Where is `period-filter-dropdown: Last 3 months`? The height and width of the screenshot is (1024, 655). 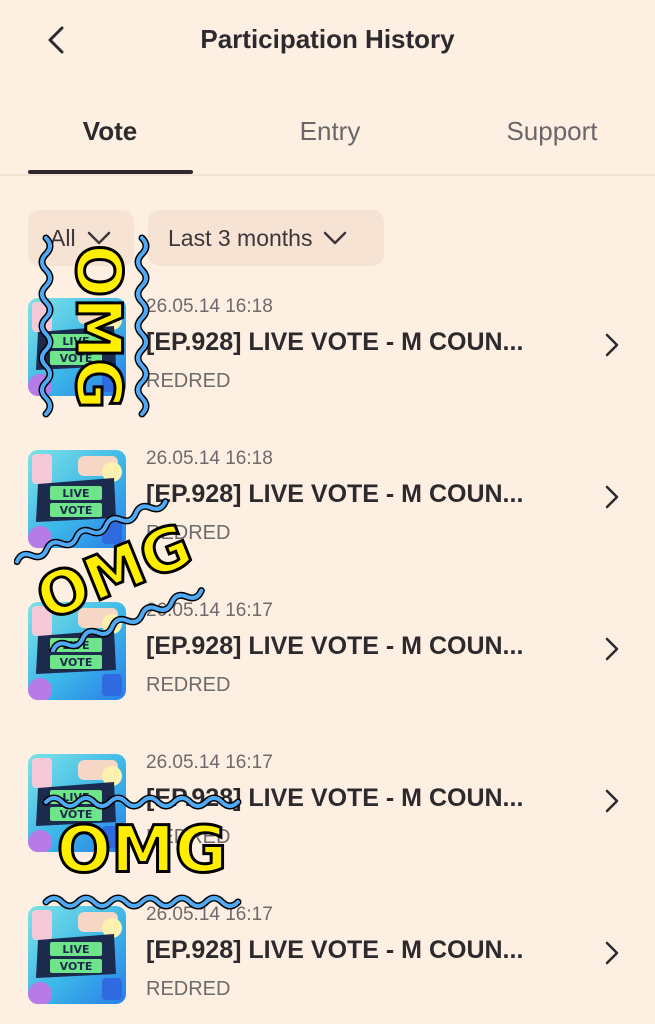
period-filter-dropdown: Last 3 months is located at coordinates (266, 238).